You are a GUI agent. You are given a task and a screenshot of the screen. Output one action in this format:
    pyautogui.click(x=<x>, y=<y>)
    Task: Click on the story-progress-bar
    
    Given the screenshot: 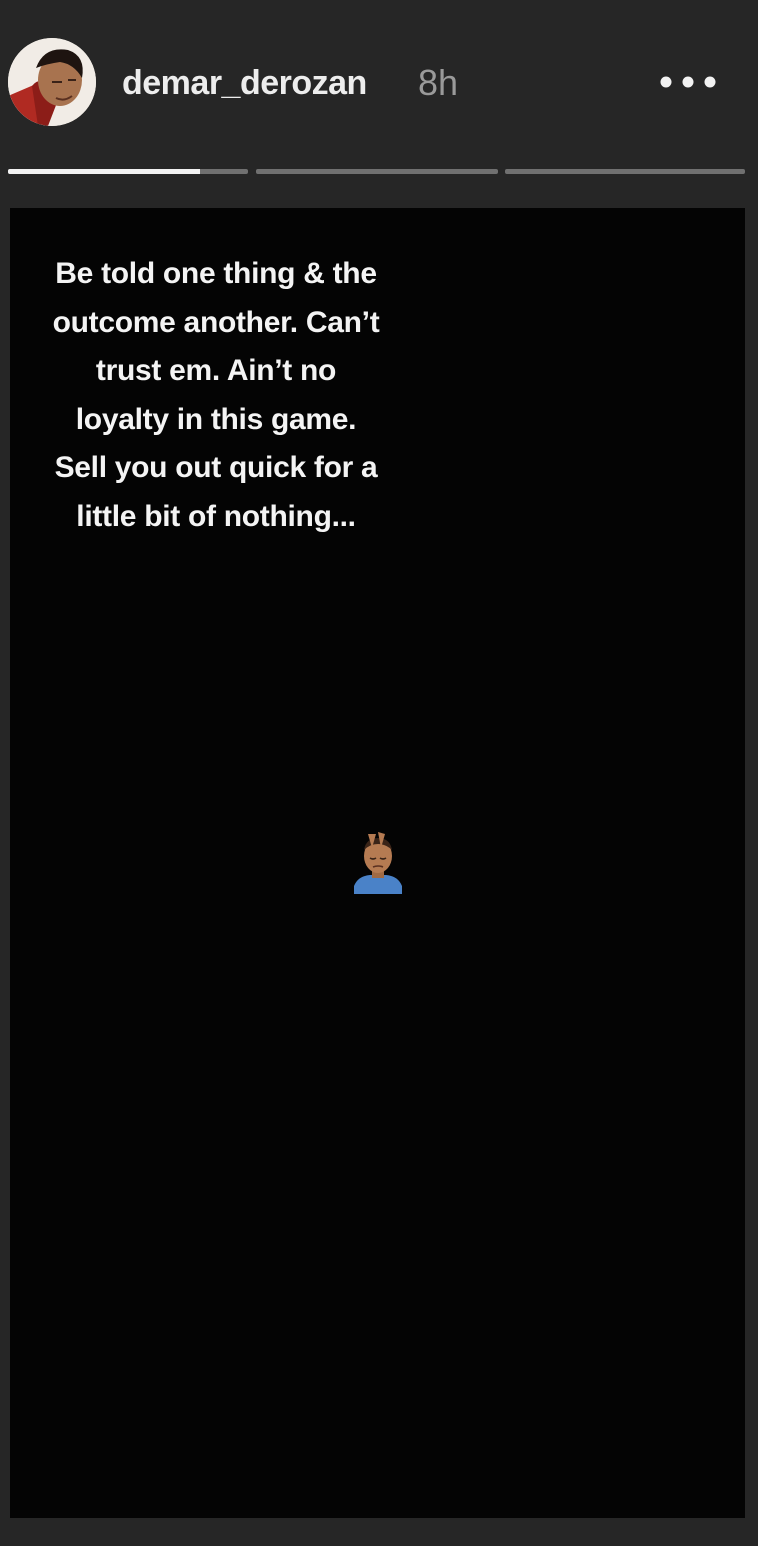 What is the action you would take?
    pyautogui.click(x=377, y=172)
    